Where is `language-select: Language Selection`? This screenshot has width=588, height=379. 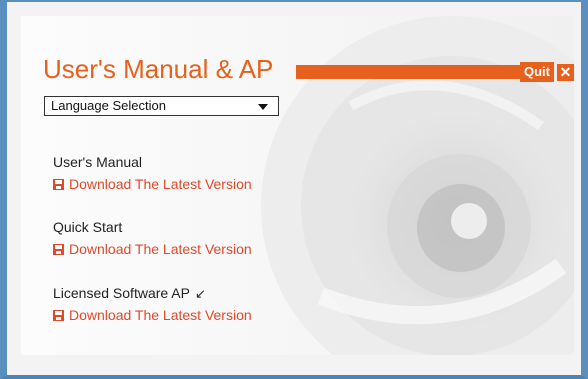
language-select: Language Selection is located at coordinates (161, 106).